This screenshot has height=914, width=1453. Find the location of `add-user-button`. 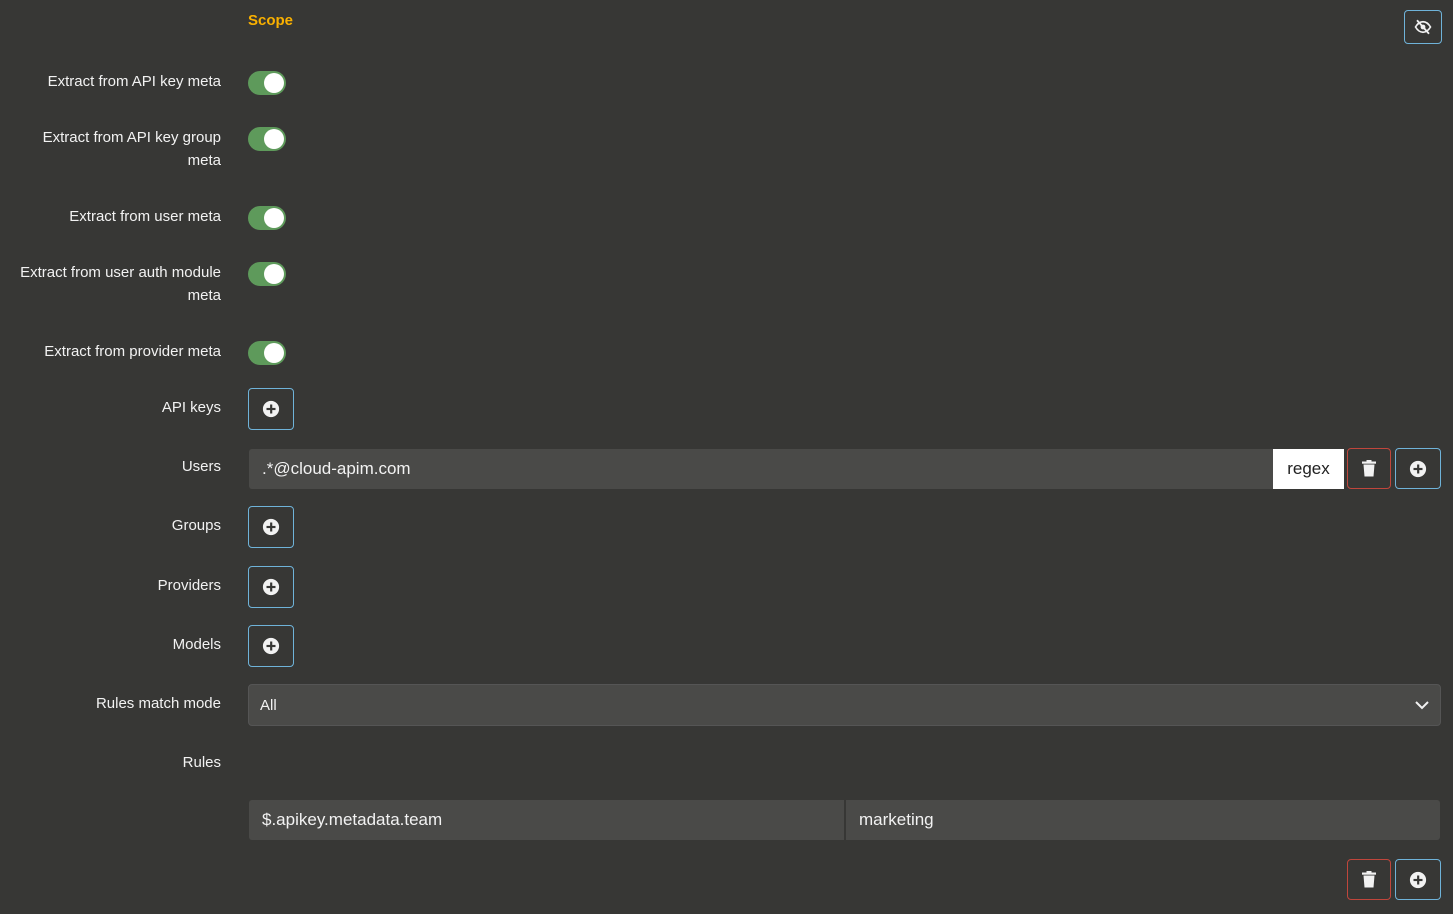

add-user-button is located at coordinates (1418, 468).